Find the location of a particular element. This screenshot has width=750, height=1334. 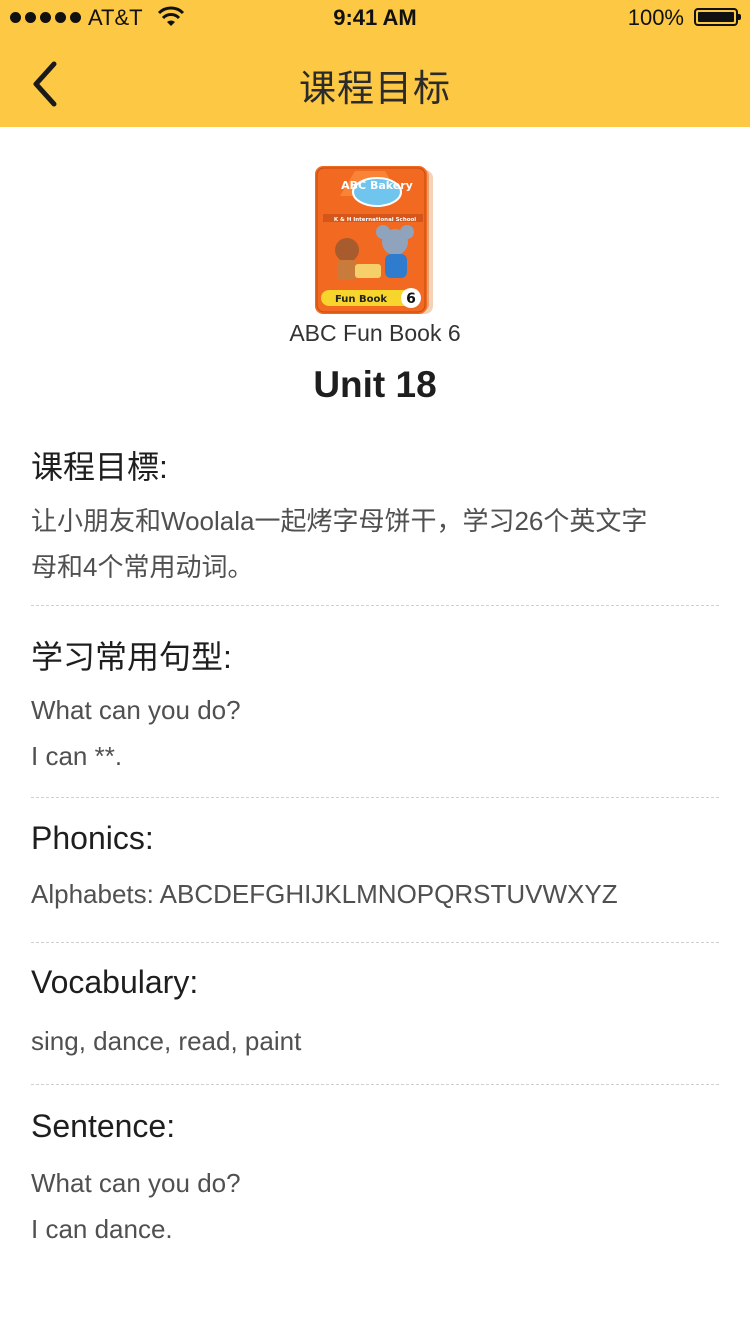

vocabulary-title: Vocabulary: is located at coordinates (115, 982).